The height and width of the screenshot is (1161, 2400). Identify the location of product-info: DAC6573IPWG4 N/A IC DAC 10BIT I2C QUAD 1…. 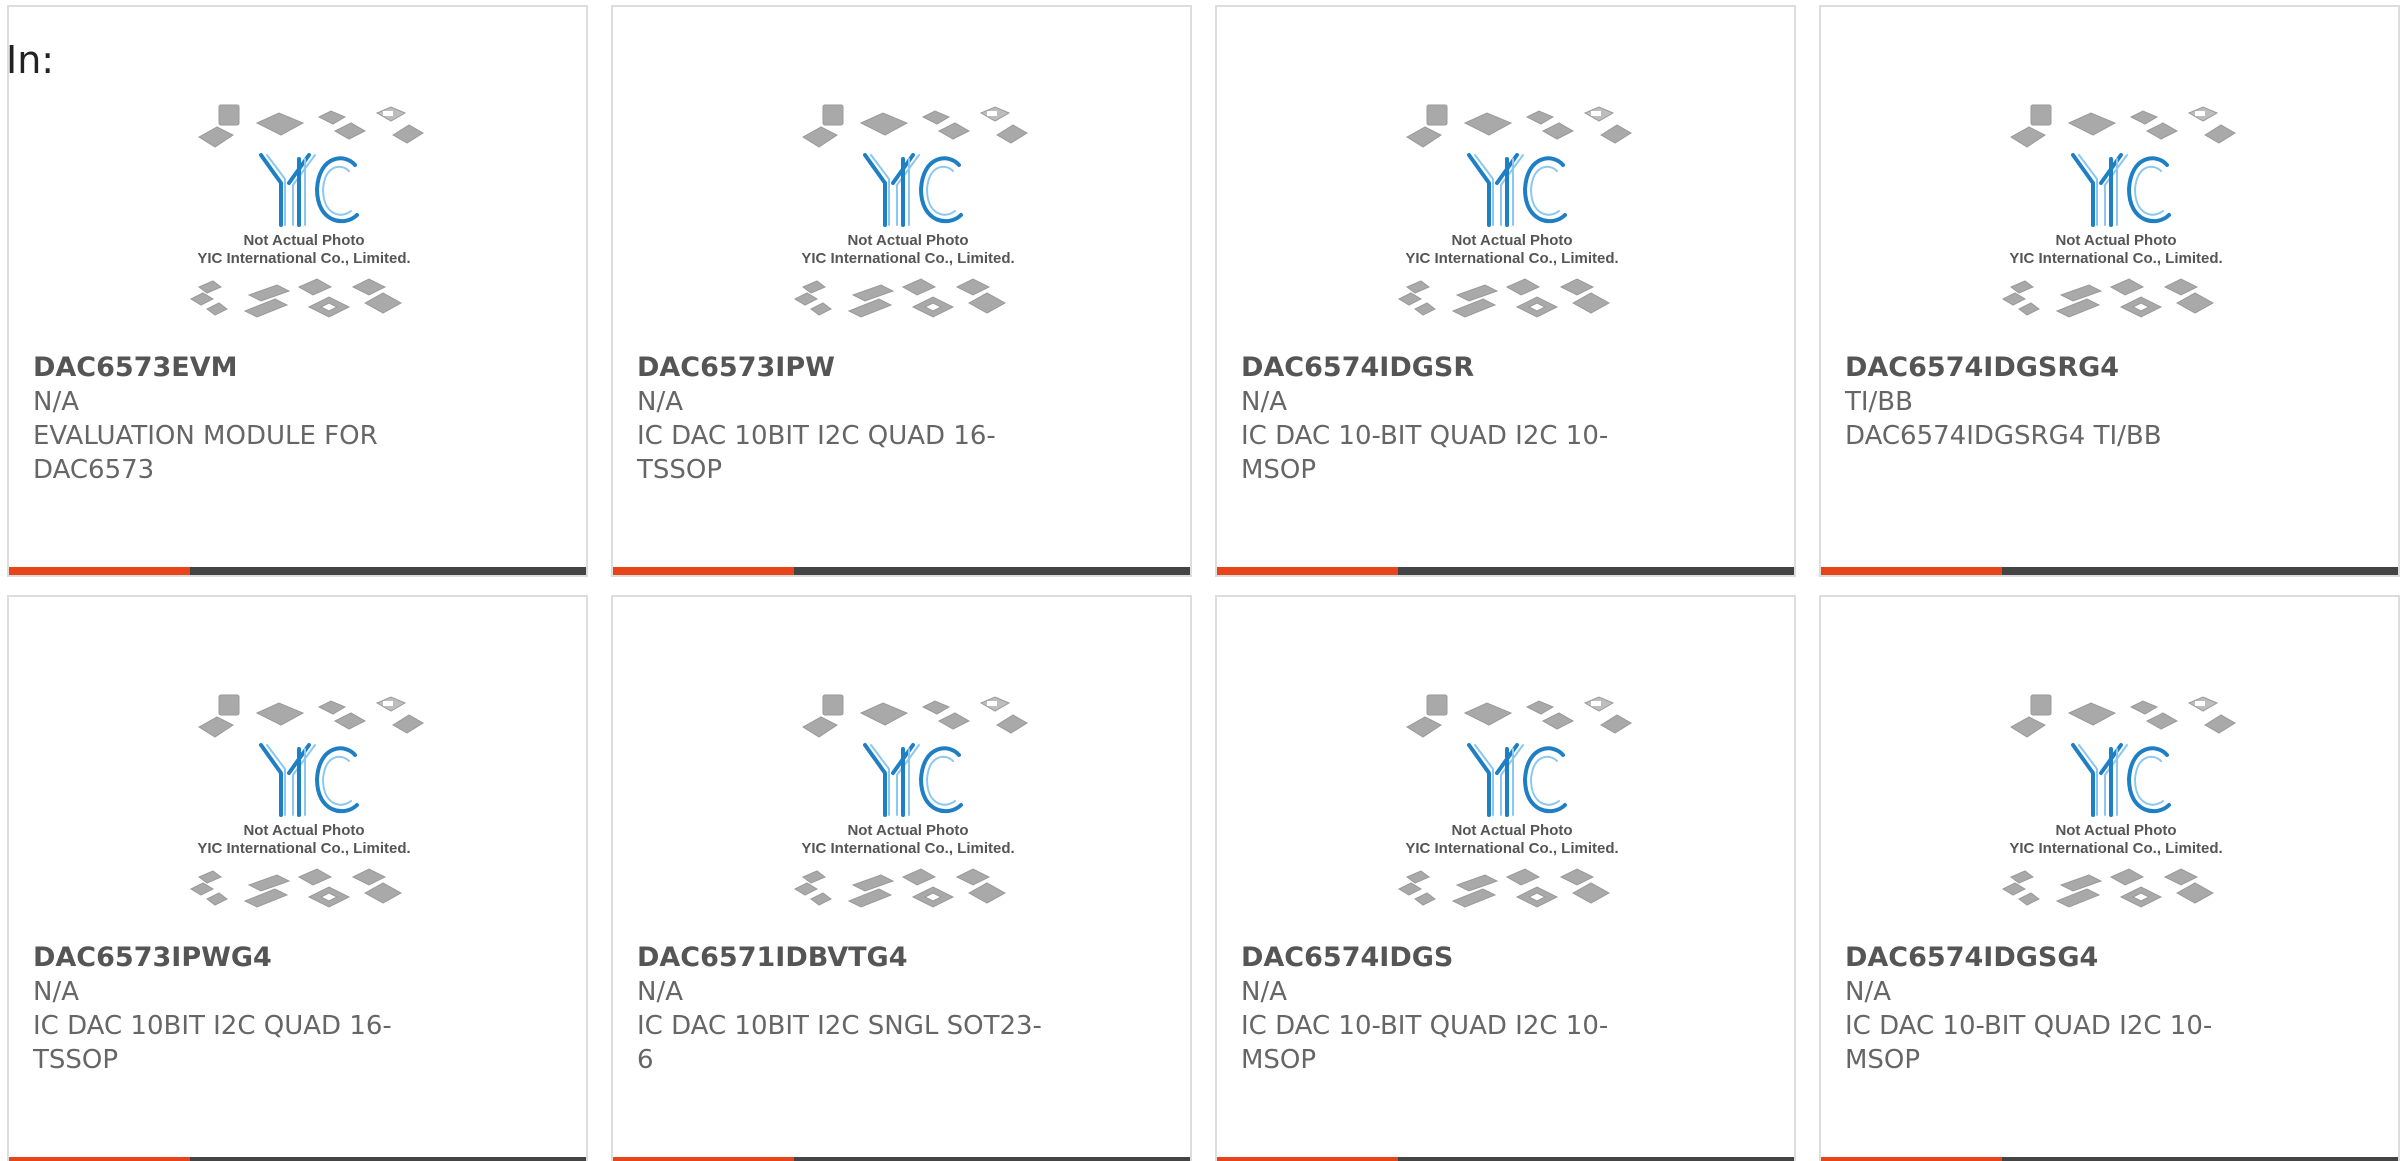
(243, 1009).